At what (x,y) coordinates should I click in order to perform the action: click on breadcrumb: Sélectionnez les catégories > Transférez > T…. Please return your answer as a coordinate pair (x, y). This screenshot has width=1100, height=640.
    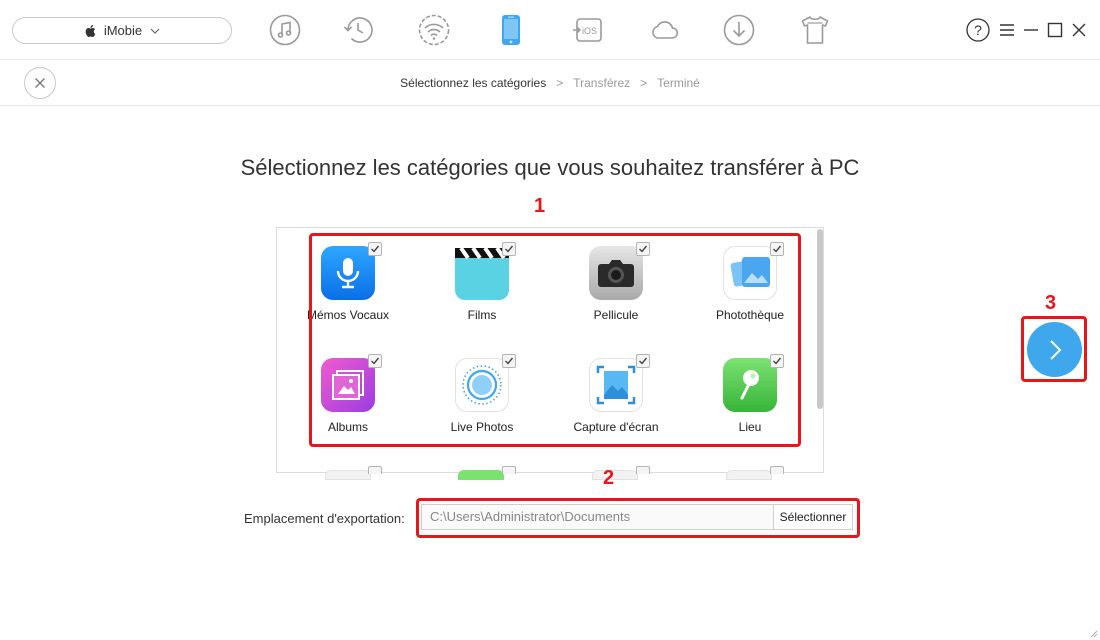
    Looking at the image, I should click on (550, 83).